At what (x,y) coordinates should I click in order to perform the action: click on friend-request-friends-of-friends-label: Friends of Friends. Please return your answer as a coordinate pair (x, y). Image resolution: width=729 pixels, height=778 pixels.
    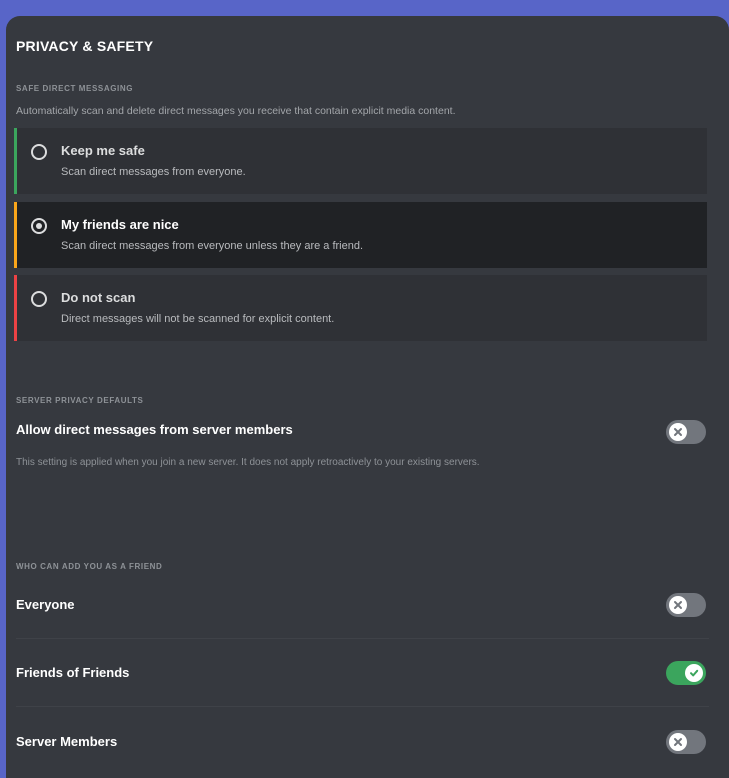
    Looking at the image, I should click on (73, 672).